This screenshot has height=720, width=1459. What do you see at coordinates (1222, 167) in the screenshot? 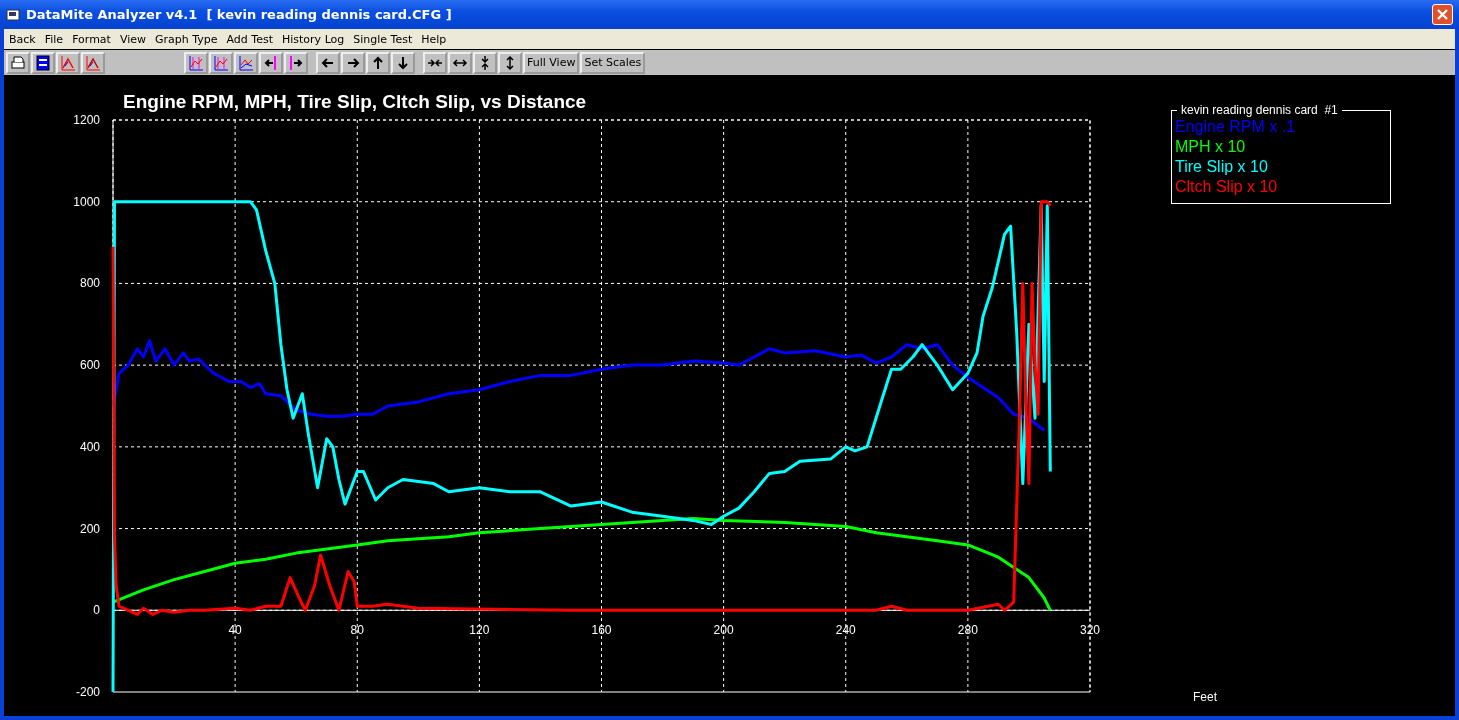
I see `legend-entry: Tire Slip x 10` at bounding box center [1222, 167].